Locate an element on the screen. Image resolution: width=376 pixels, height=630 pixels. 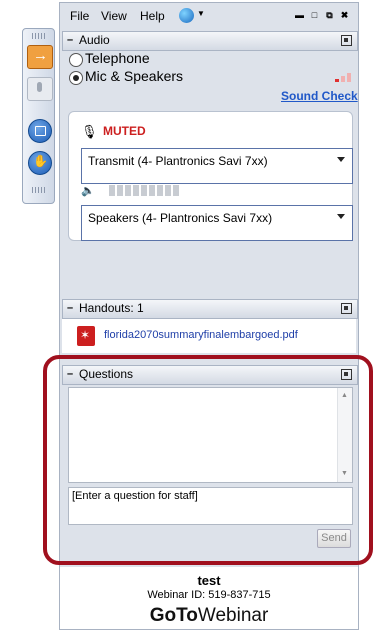
webinar-id: Webinar ID: 519-837-715 is located at coordinates (209, 595).